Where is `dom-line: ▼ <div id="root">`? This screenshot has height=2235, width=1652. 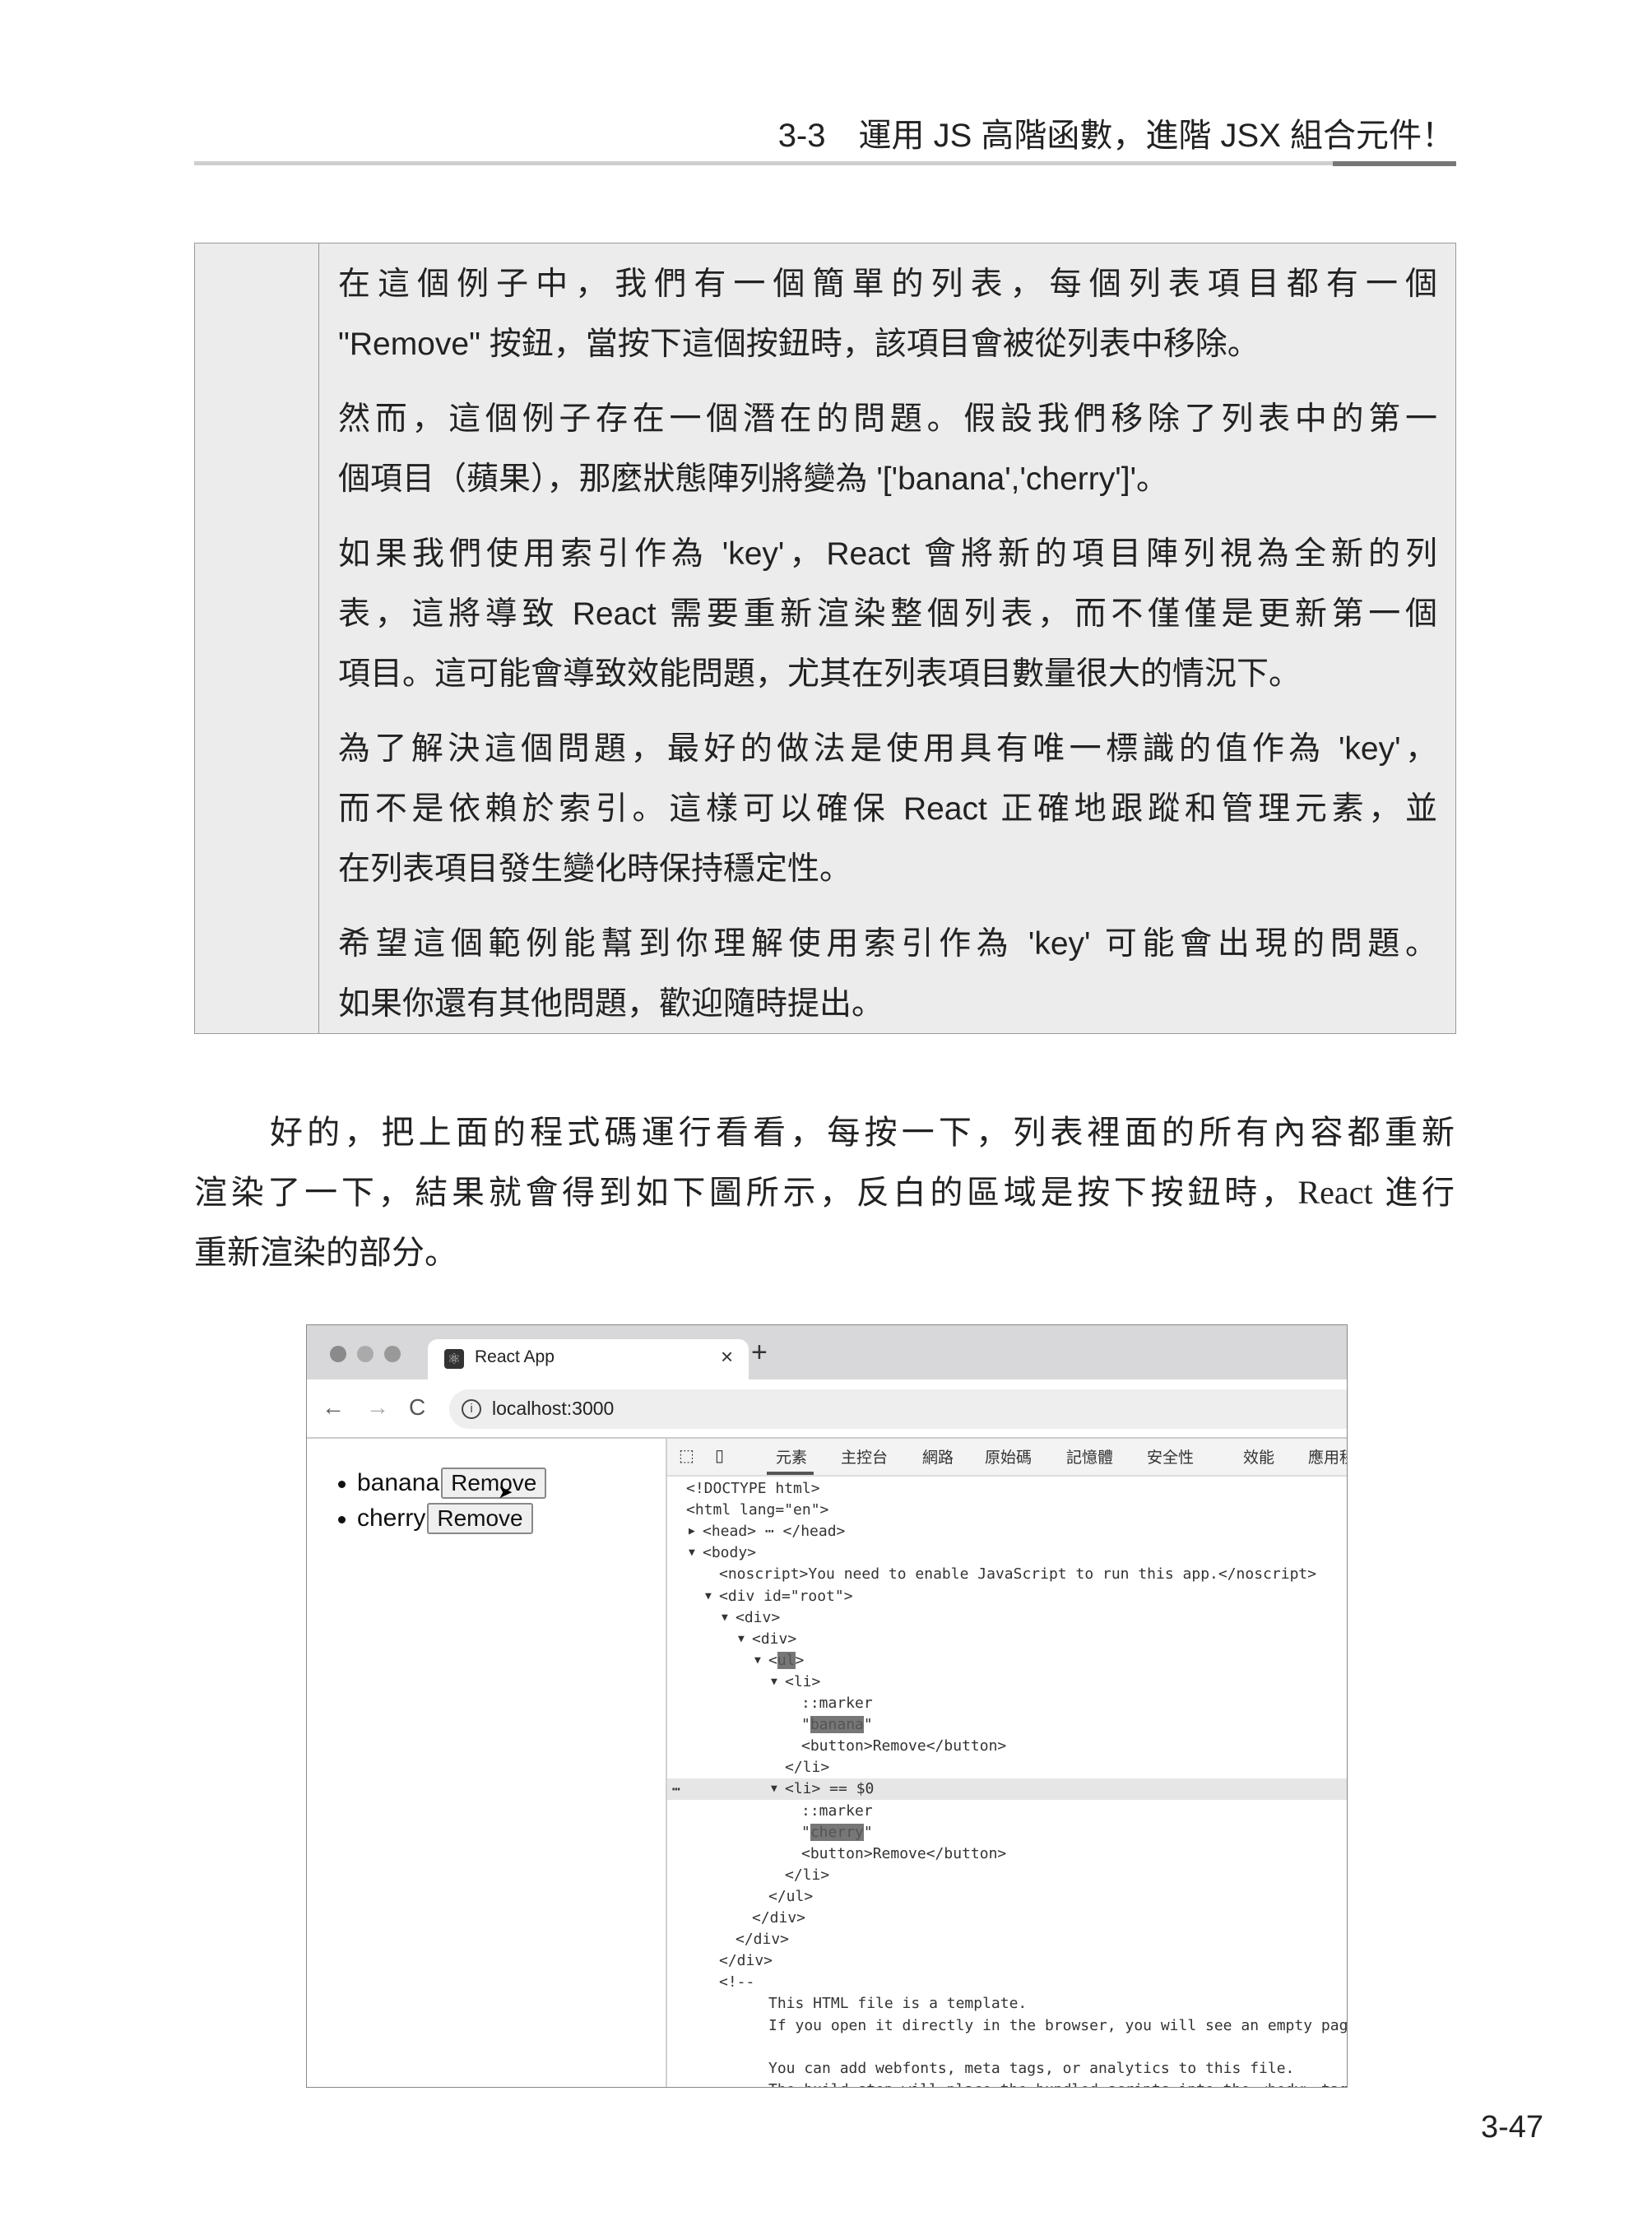 dom-line: ▼ <div id="root"> is located at coordinates (1007, 1596).